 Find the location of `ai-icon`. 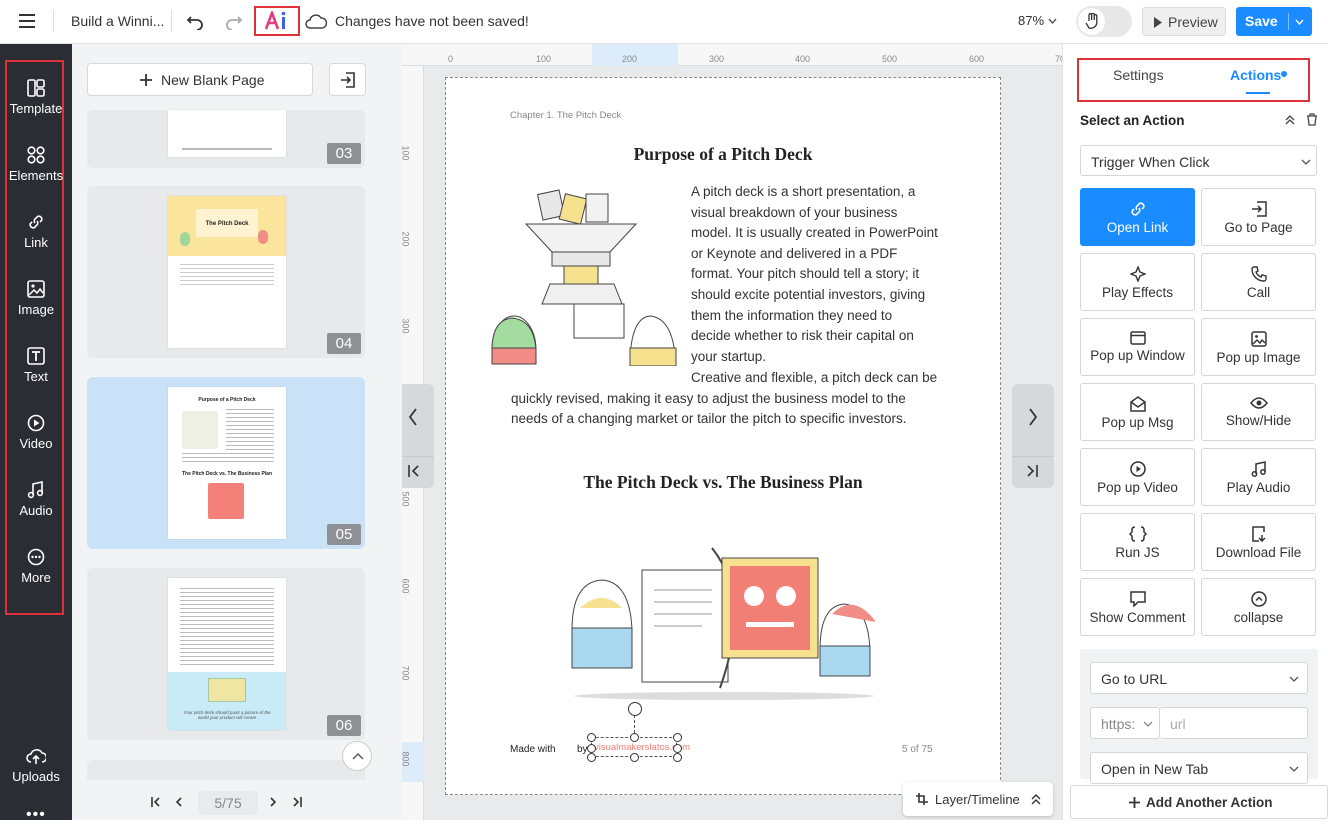

ai-icon is located at coordinates (277, 21).